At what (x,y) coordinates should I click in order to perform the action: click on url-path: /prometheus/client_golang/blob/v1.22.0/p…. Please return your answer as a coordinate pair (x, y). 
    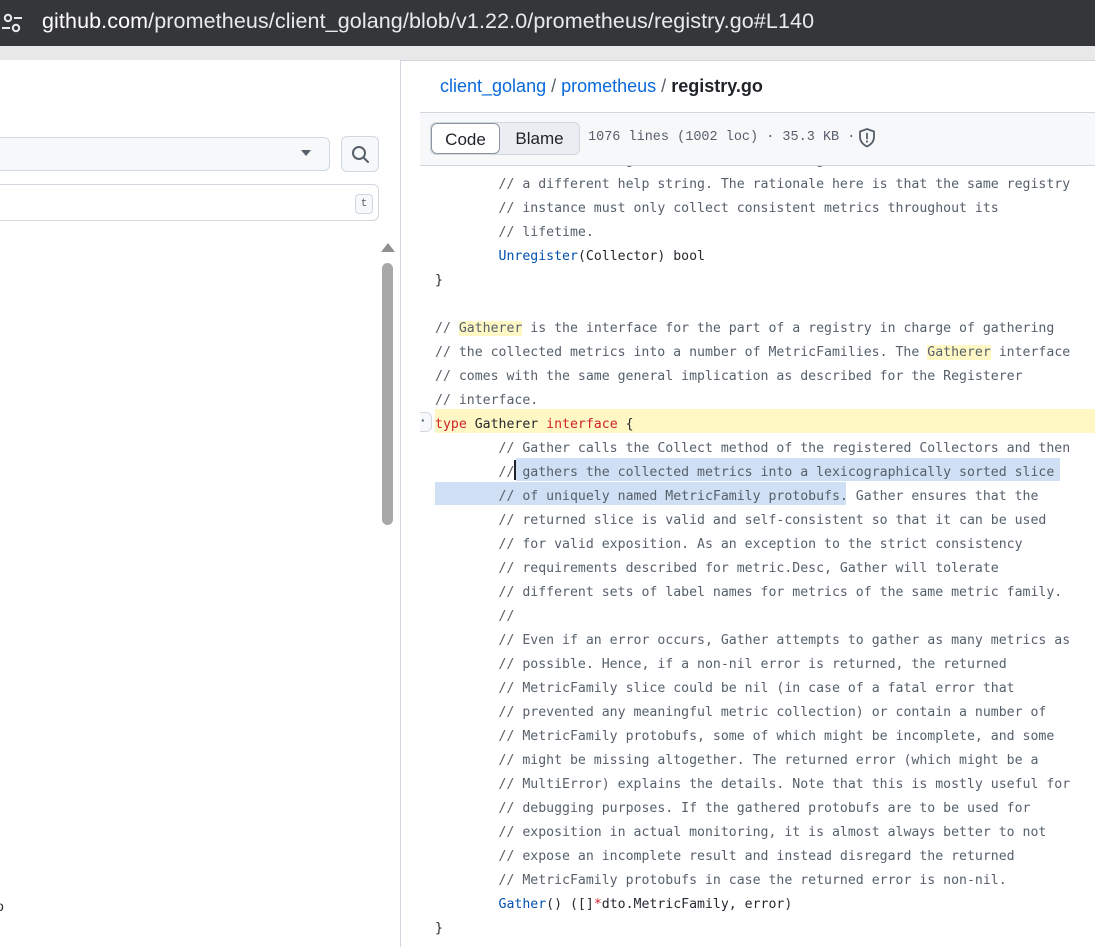
    Looking at the image, I should click on (481, 21).